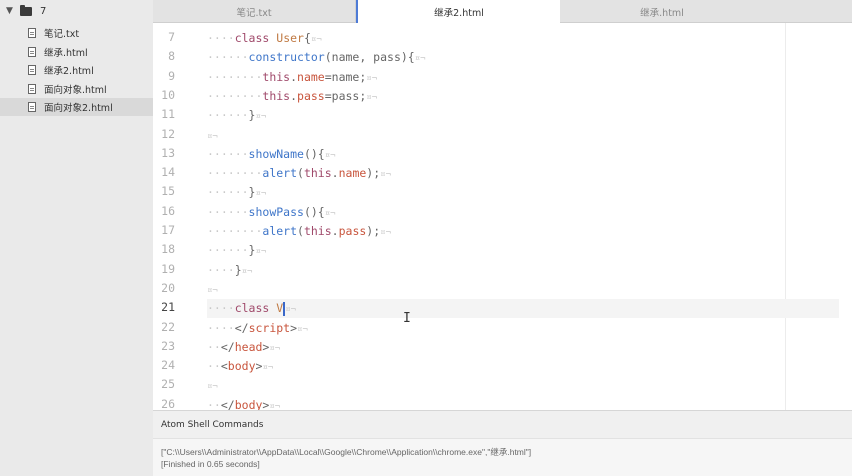 This screenshot has height=476, width=852. Describe the element at coordinates (229, 270) in the screenshot. I see `code-line: ····}¤¬` at that location.